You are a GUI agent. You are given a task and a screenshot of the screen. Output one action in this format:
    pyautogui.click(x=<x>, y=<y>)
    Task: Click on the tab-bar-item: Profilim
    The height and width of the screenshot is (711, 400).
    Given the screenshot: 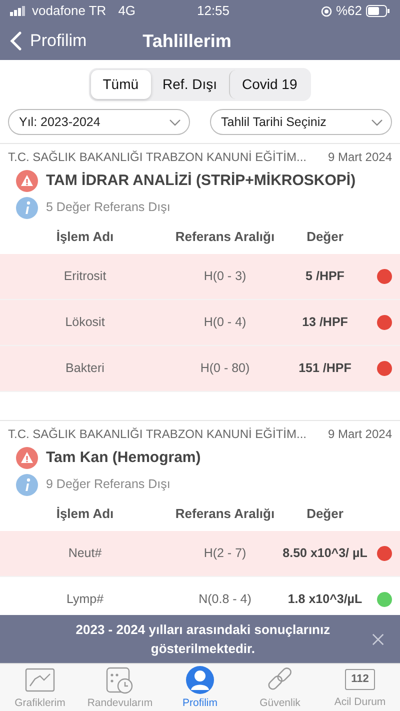 What is the action you would take?
    pyautogui.click(x=200, y=687)
    